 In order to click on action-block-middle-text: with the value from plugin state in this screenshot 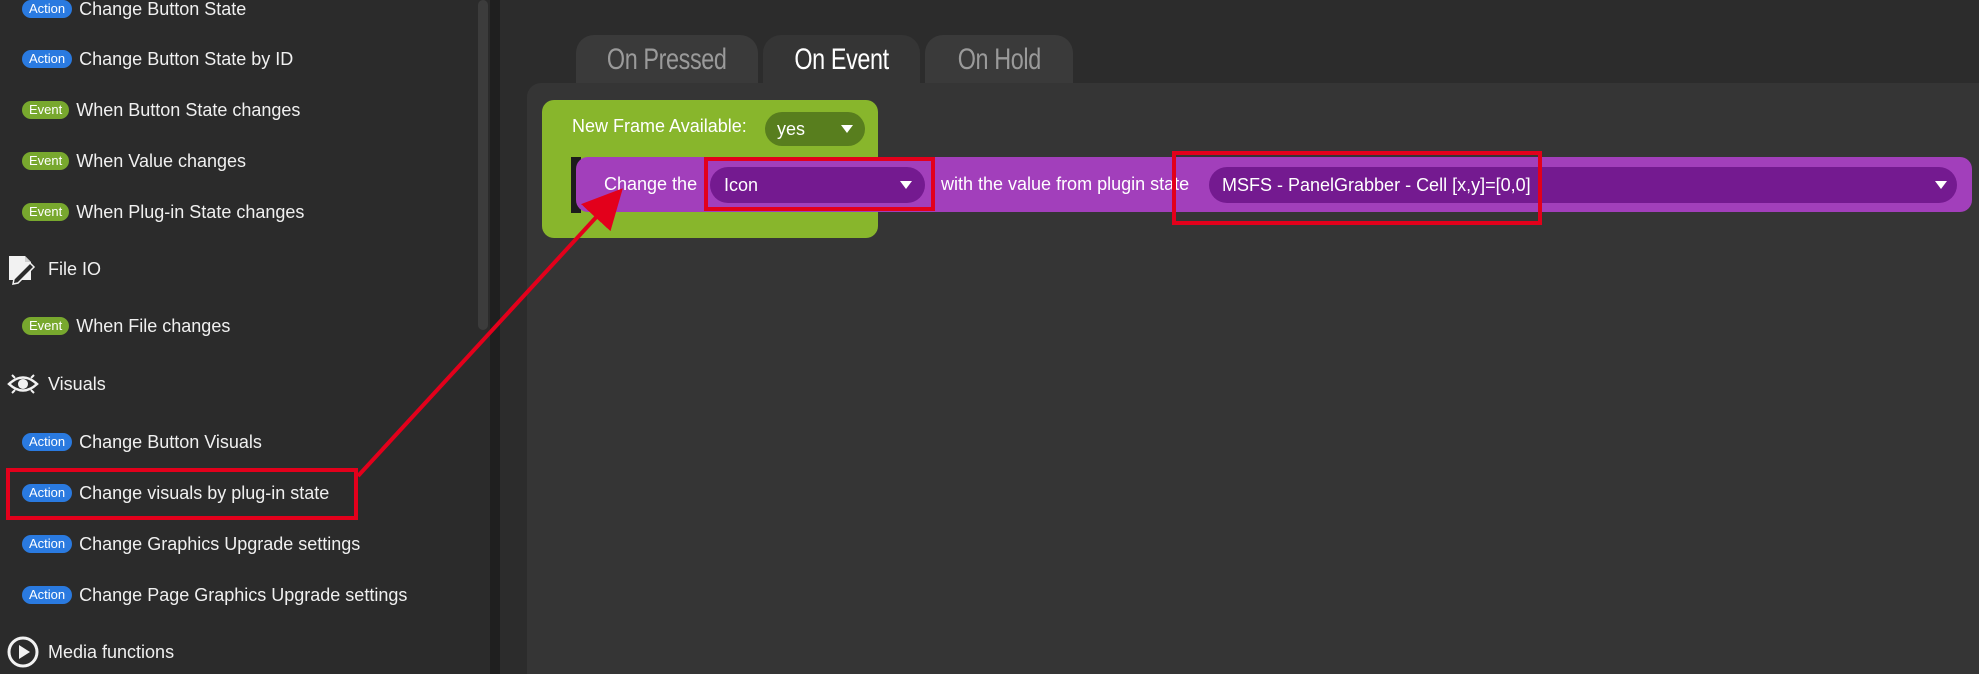, I will do `click(1065, 184)`.